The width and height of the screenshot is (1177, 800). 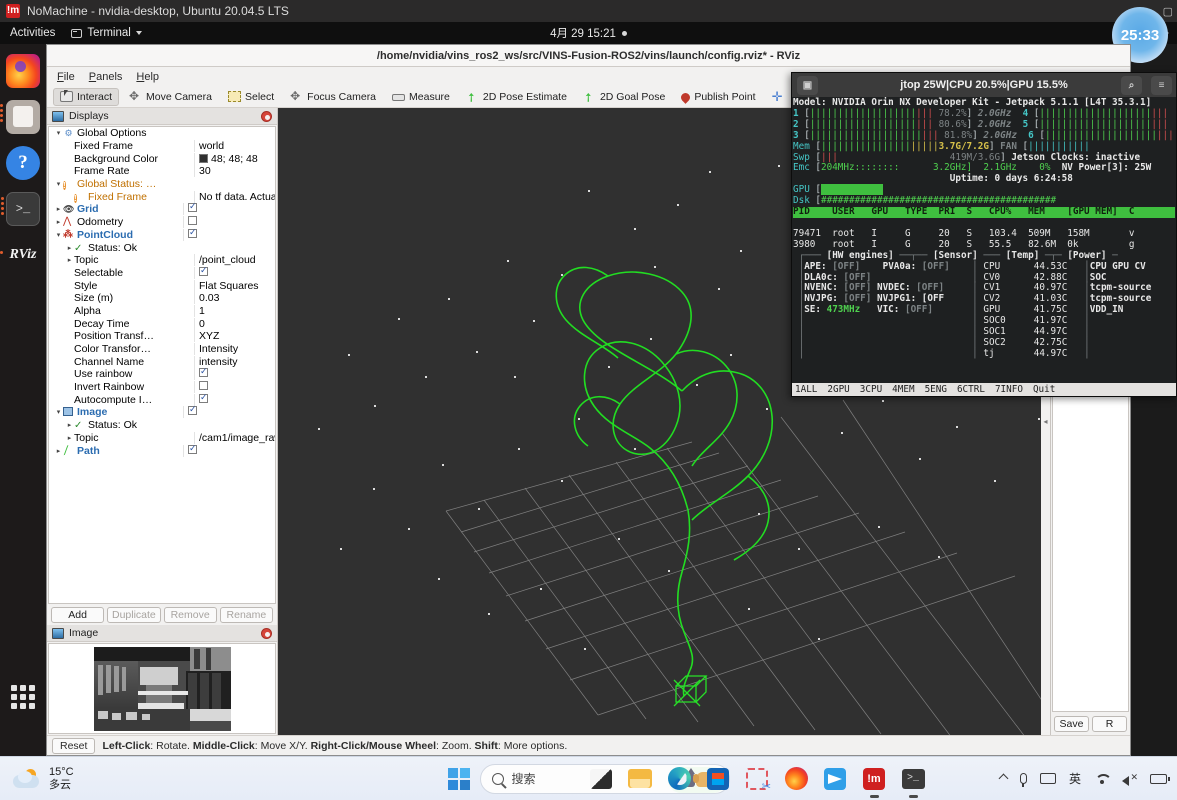 What do you see at coordinates (74, 745) in the screenshot?
I see `reset-button: Reset` at bounding box center [74, 745].